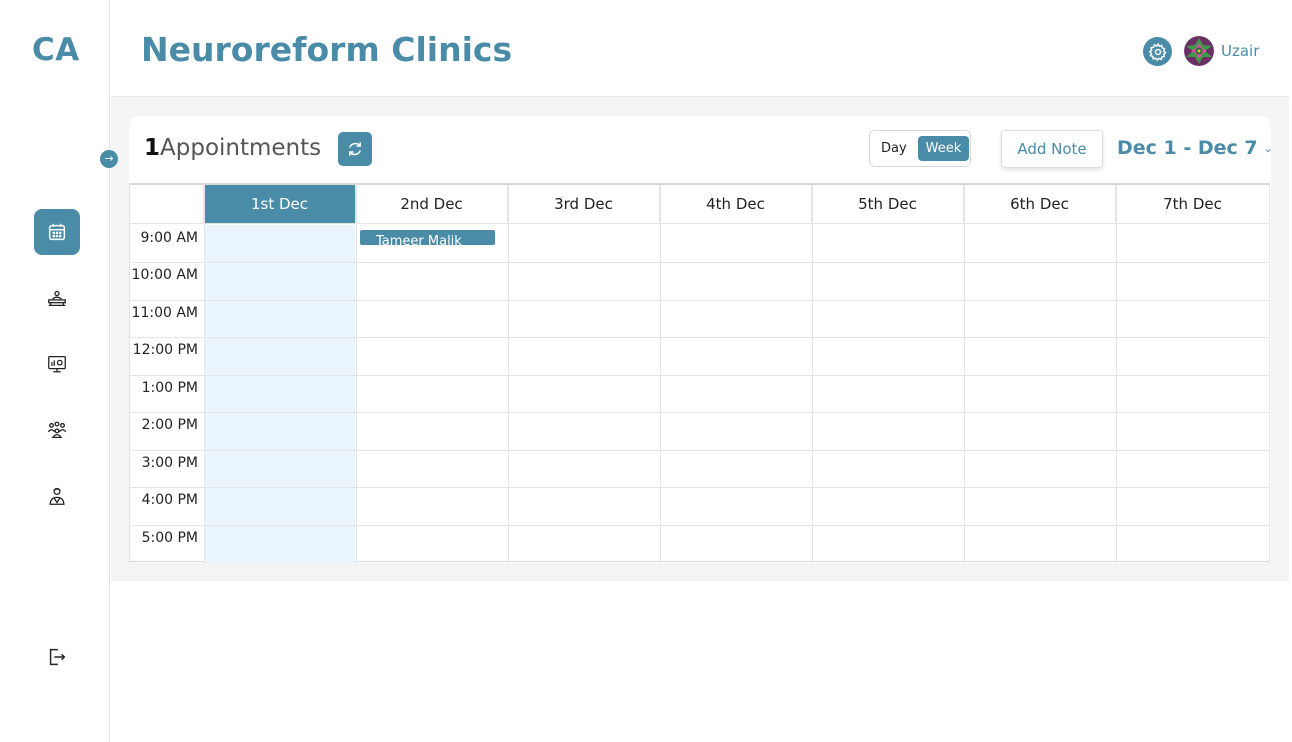 The image size is (1292, 742). I want to click on time-header-cell, so click(166, 204).